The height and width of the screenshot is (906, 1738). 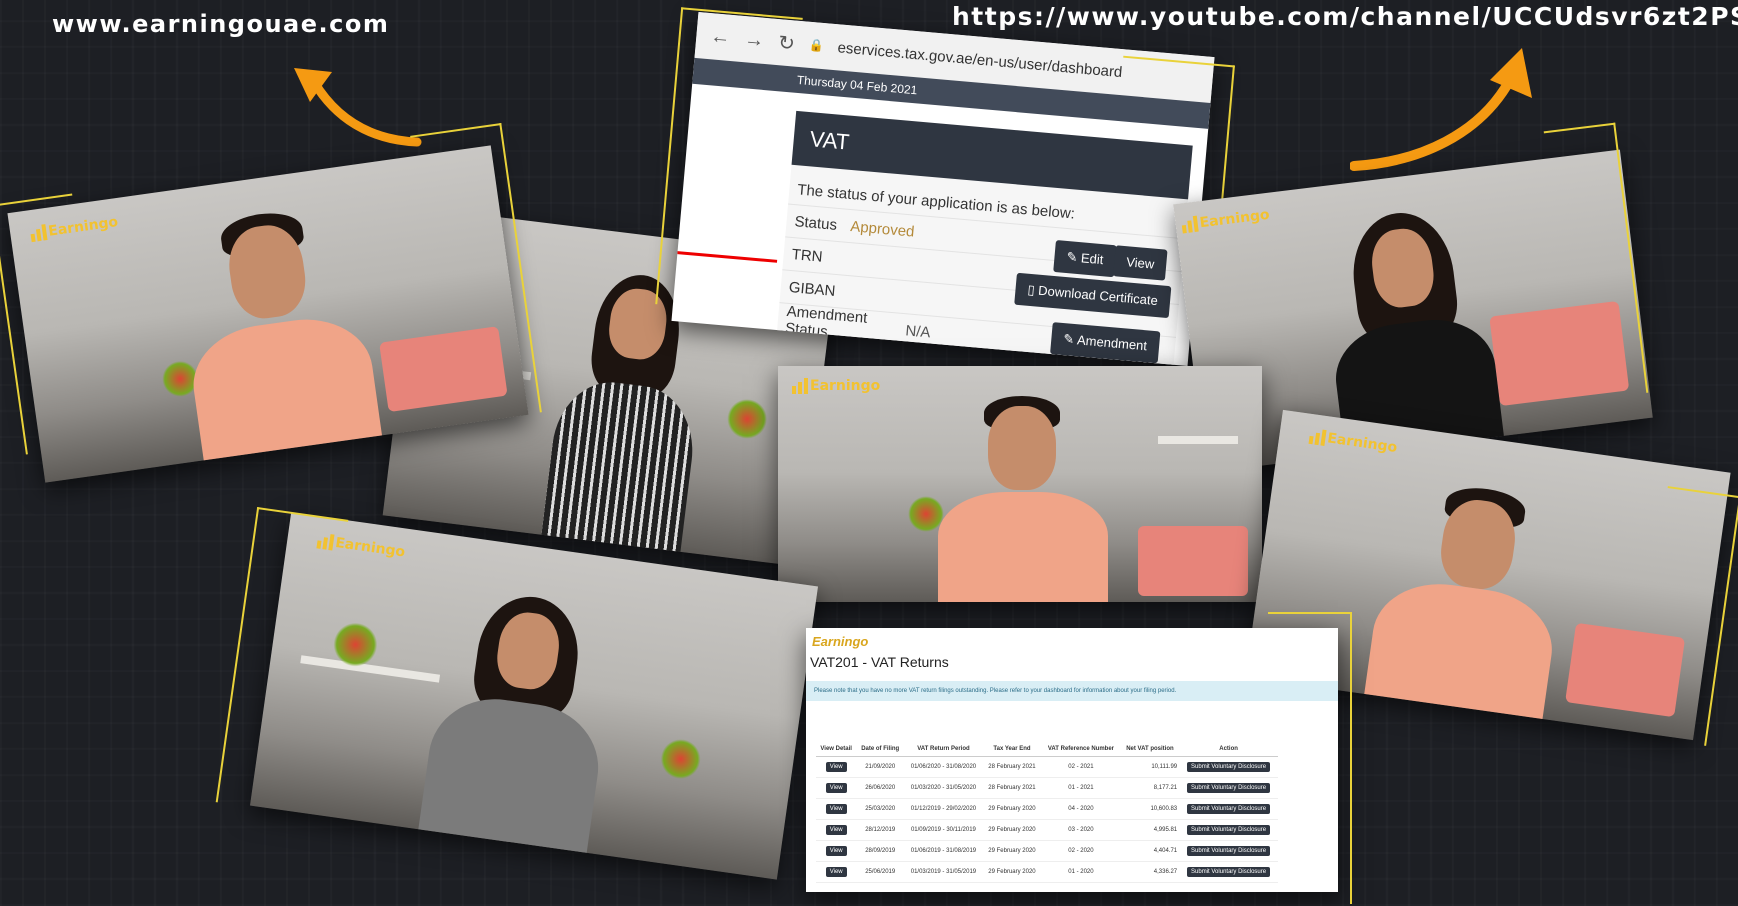 What do you see at coordinates (1020, 484) in the screenshot?
I see `video-thumbnail-man-center: Earningo` at bounding box center [1020, 484].